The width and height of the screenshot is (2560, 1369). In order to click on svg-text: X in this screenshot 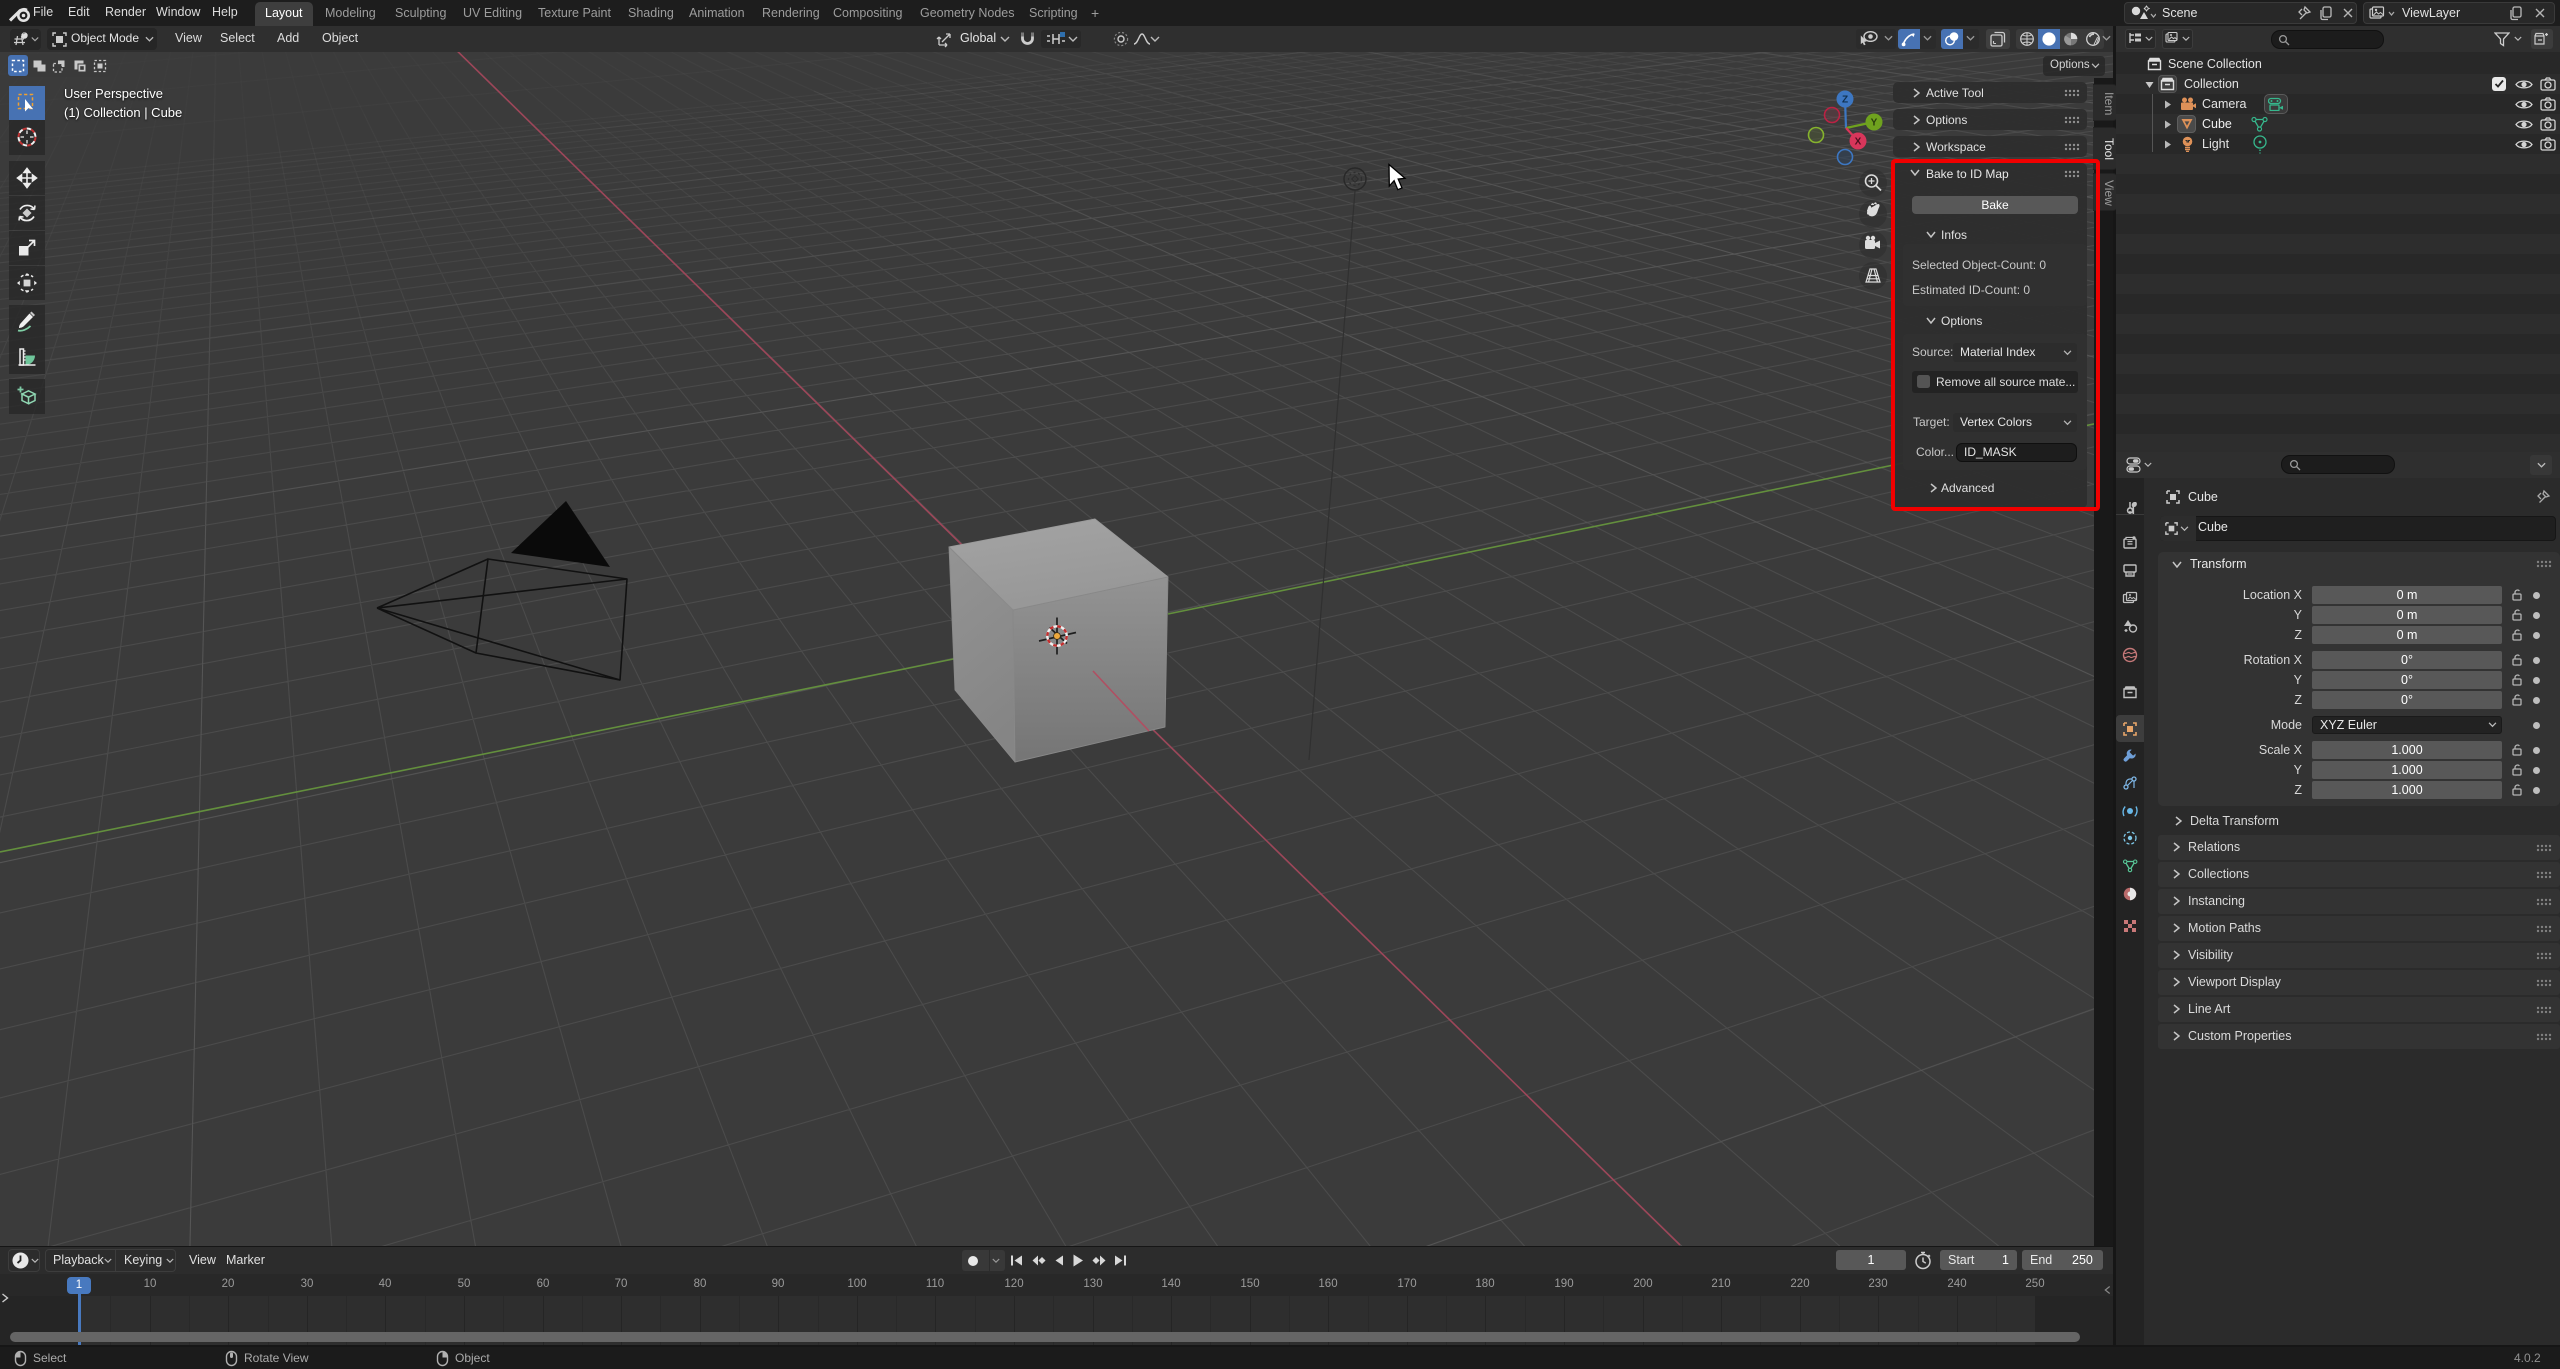, I will do `click(1858, 142)`.